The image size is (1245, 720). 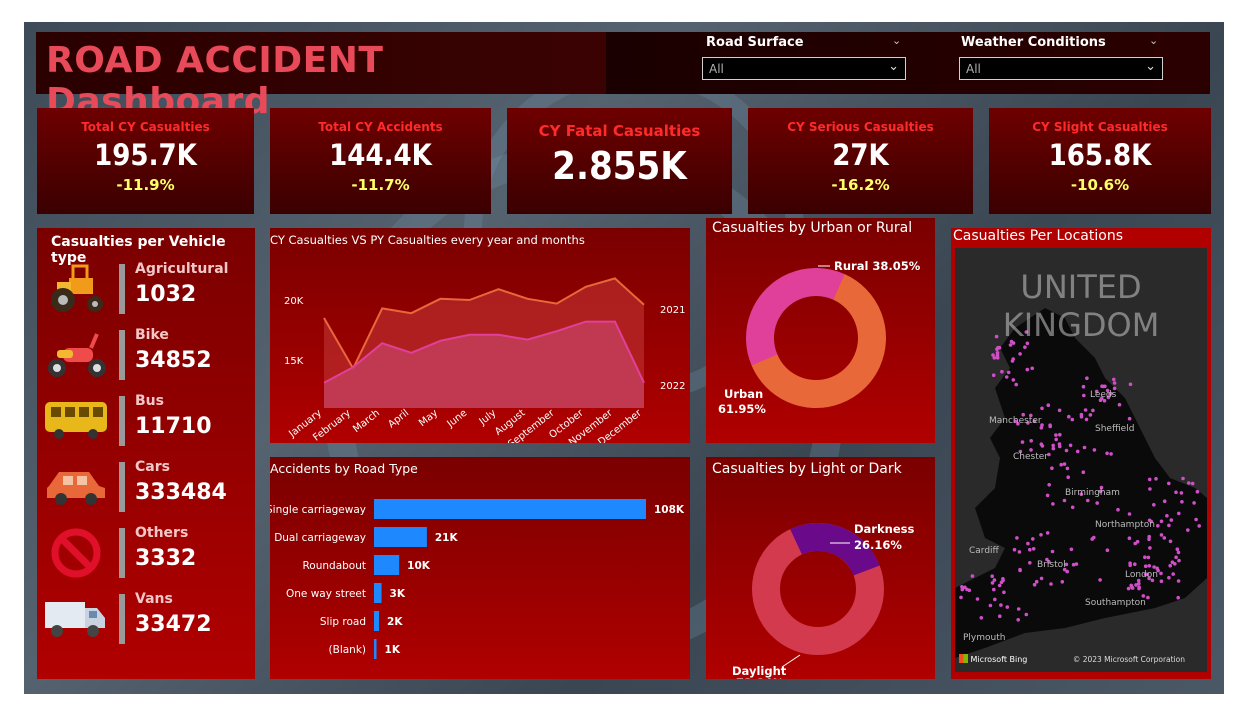 I want to click on bar-value-label: 108K, so click(x=669, y=510).